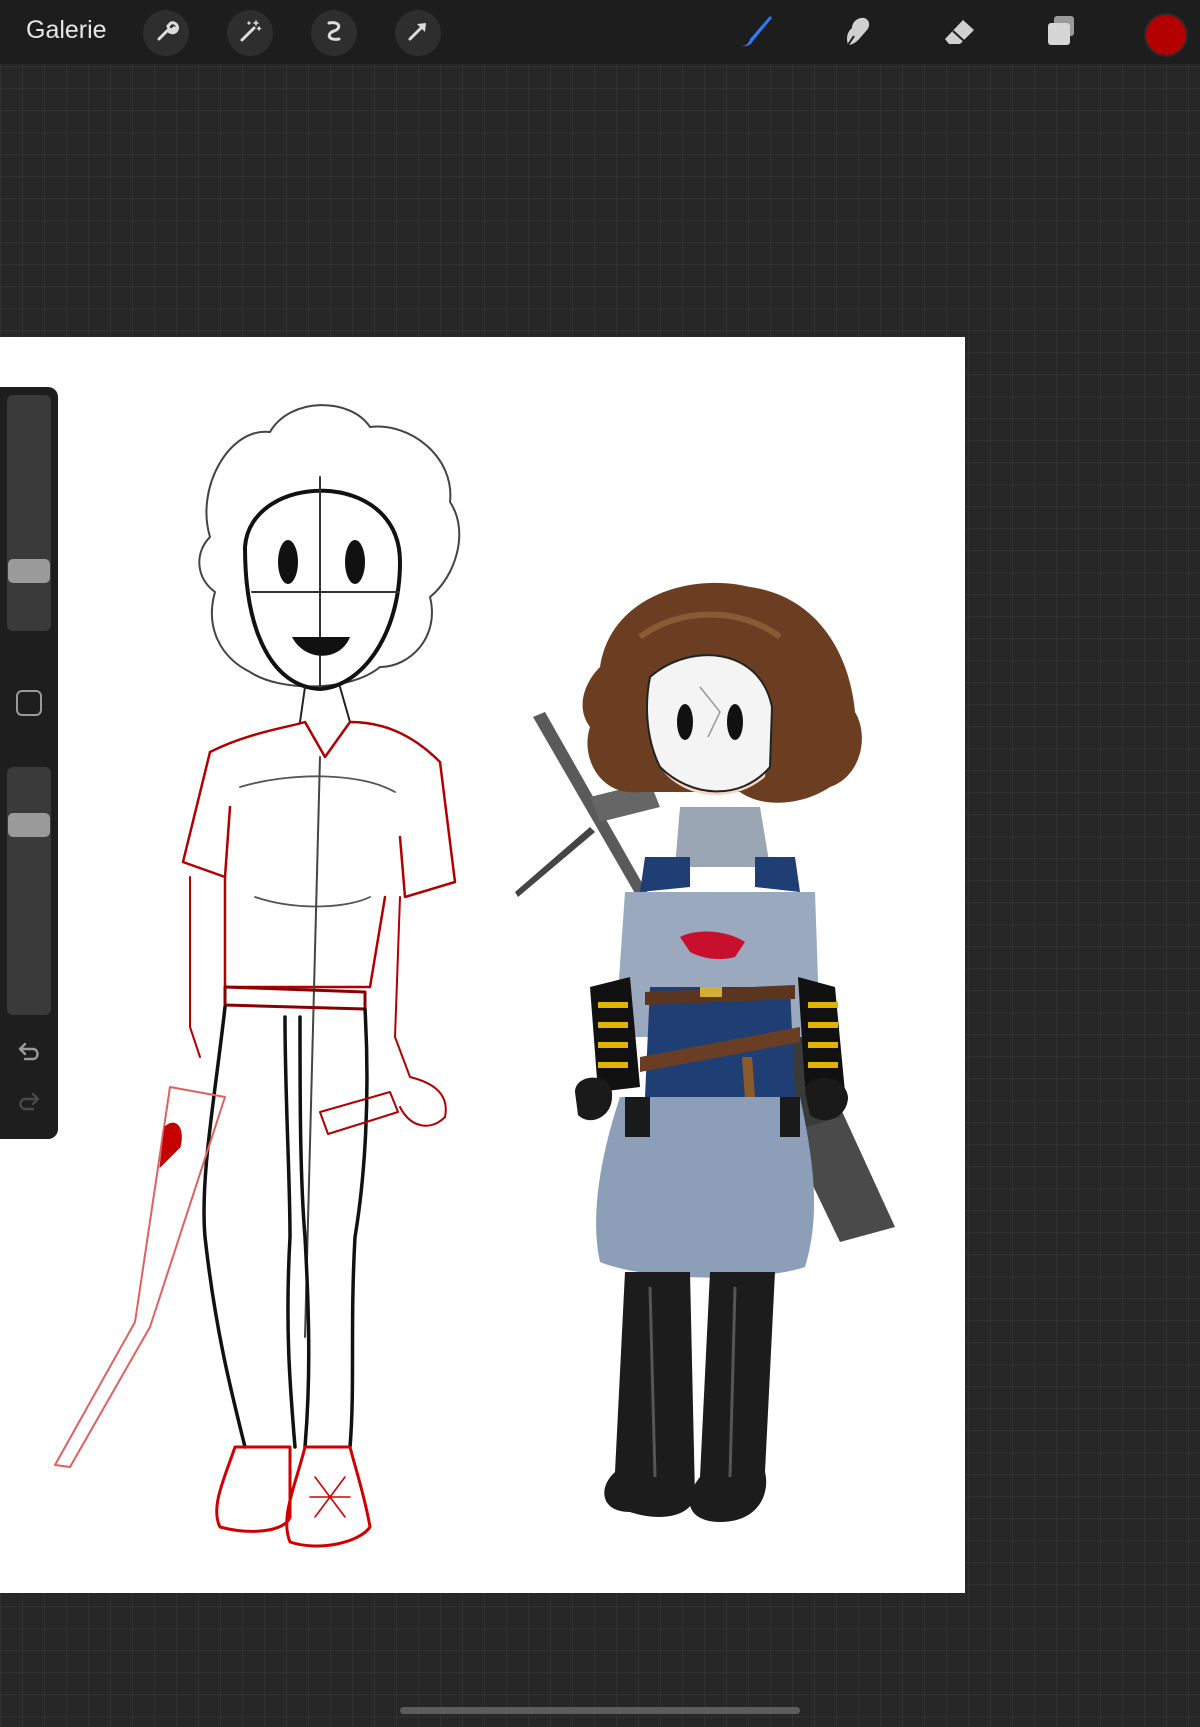 The image size is (1200, 1727). I want to click on brush-tool-button, so click(755, 33).